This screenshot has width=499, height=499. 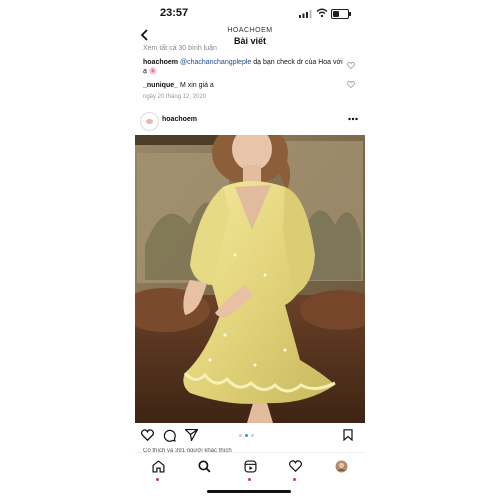 I want to click on signal-icon, so click(x=305, y=14).